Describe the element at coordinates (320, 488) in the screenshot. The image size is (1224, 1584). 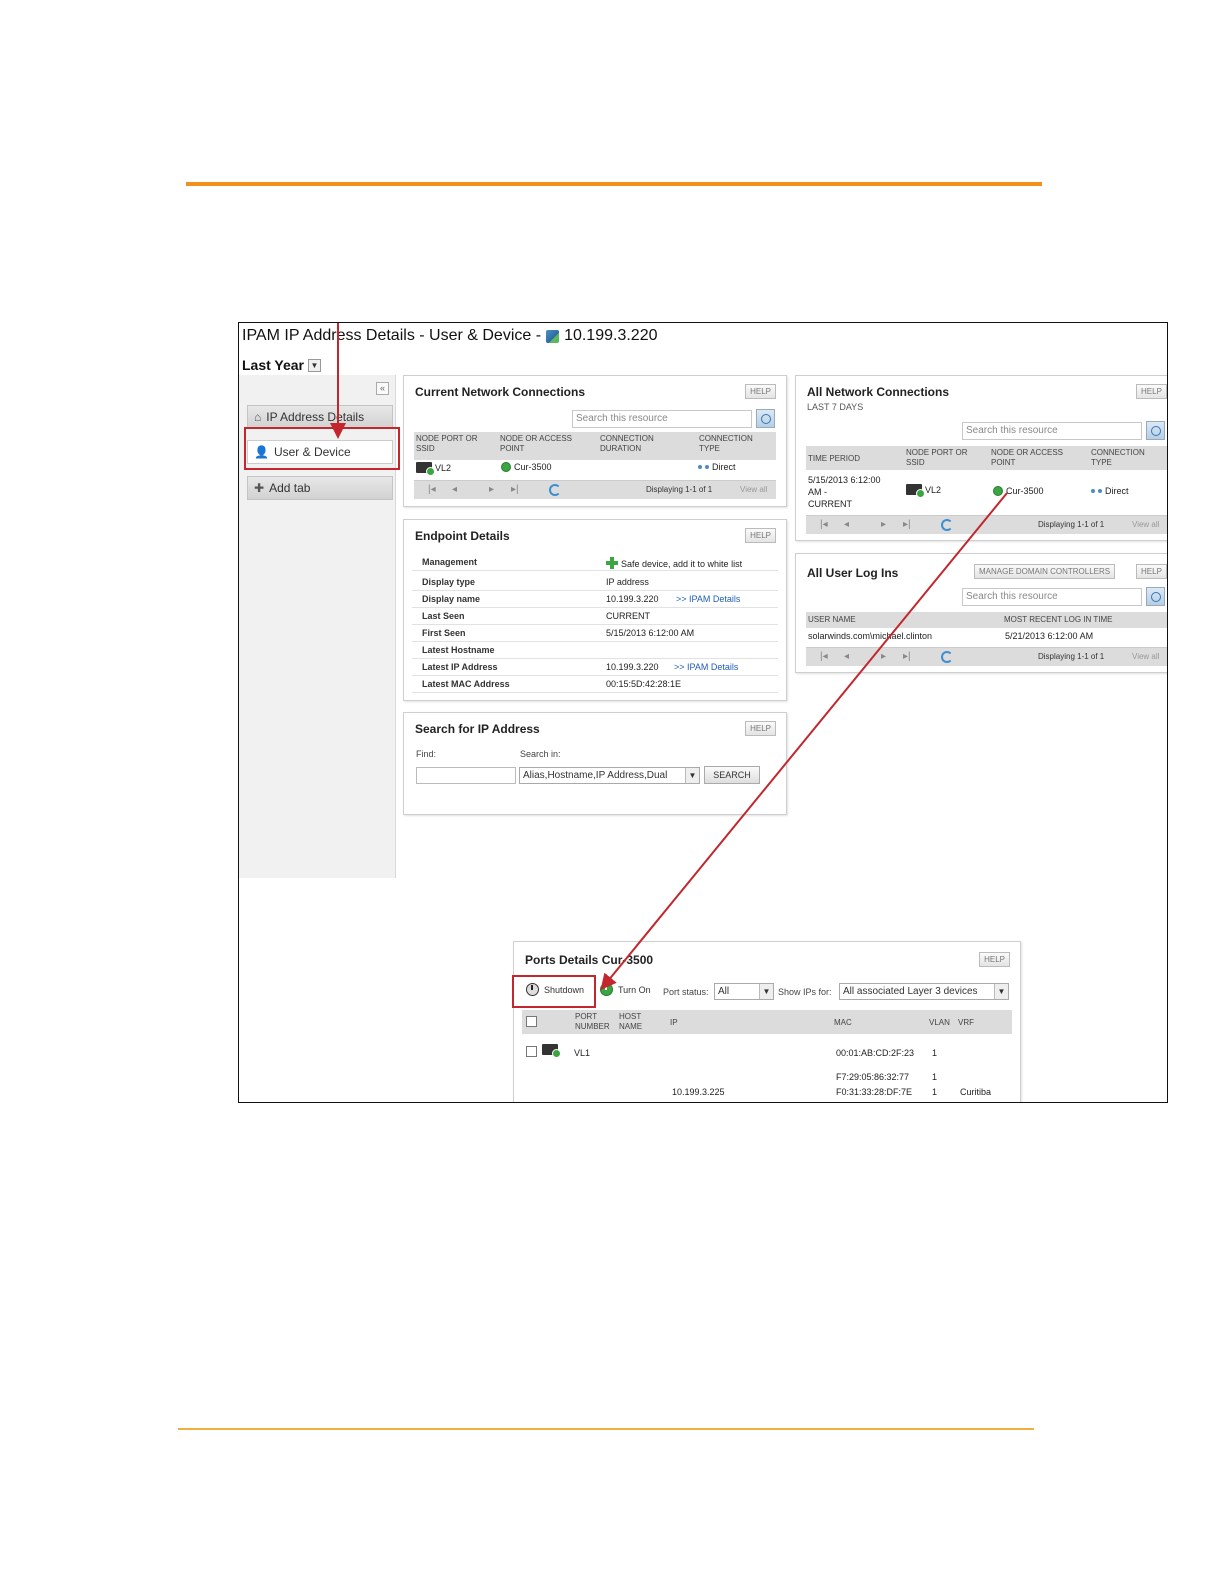
I see `tab-add: ✚ Add tab` at that location.